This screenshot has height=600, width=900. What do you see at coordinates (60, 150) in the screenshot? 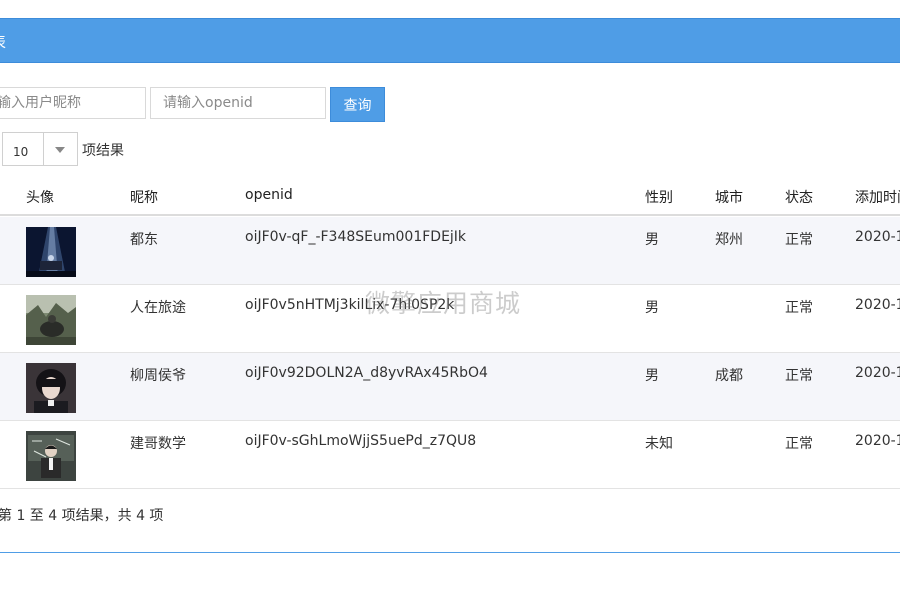
I see `caret-down-icon` at bounding box center [60, 150].